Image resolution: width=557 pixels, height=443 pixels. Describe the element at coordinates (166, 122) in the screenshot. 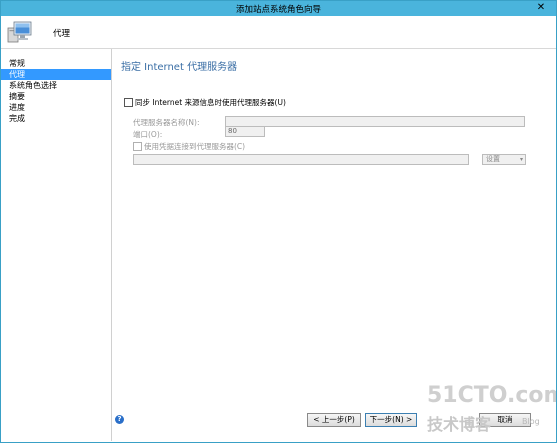

I see `proxy-name-label: 代理服务器名称(N):` at that location.